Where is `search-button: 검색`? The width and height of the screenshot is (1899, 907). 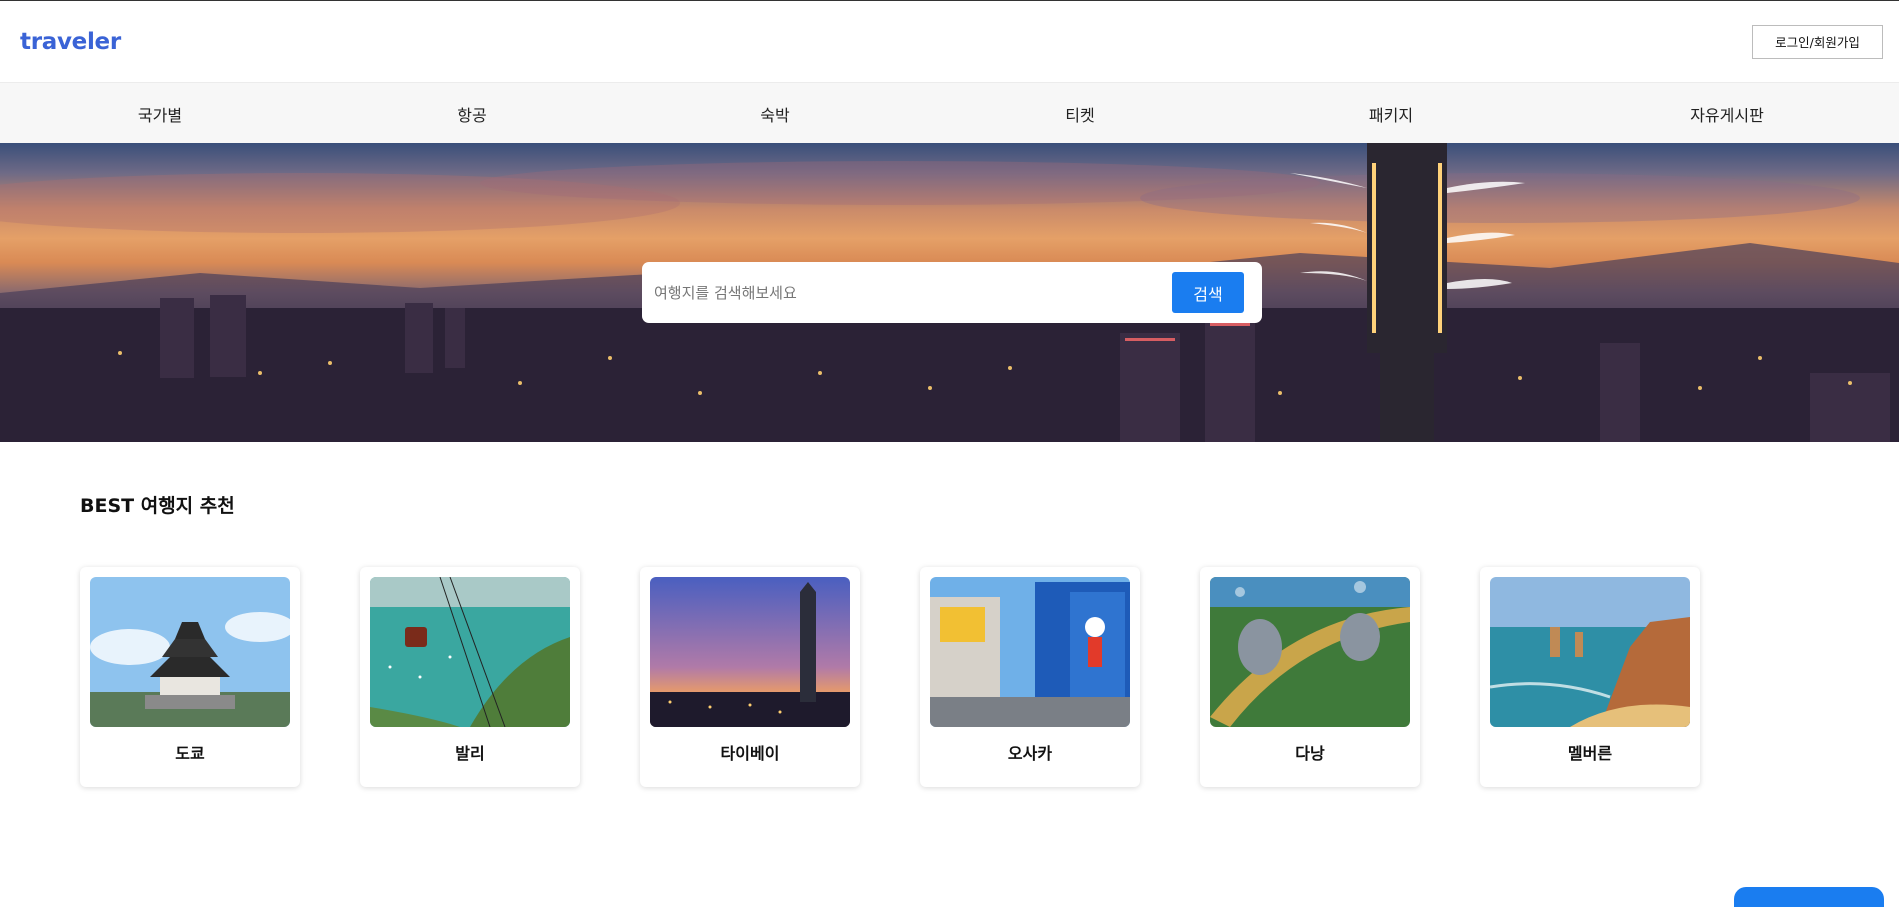 search-button: 검색 is located at coordinates (1208, 292).